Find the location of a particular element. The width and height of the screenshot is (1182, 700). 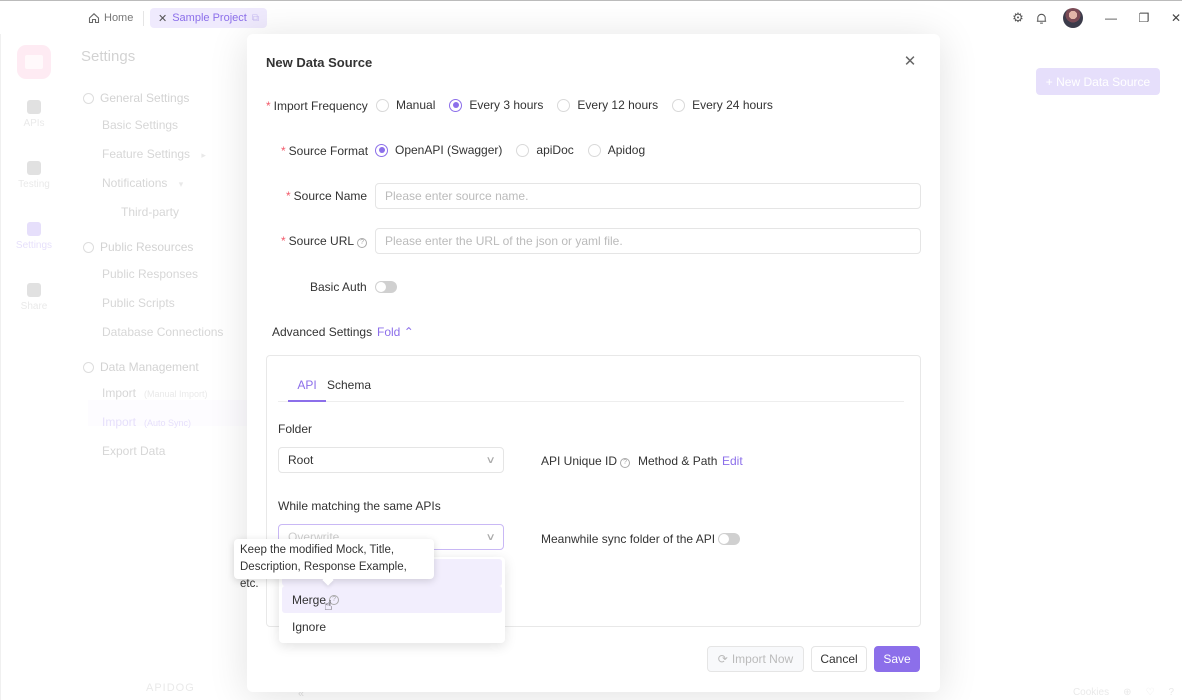

button-label: Import Now is located at coordinates (762, 659).